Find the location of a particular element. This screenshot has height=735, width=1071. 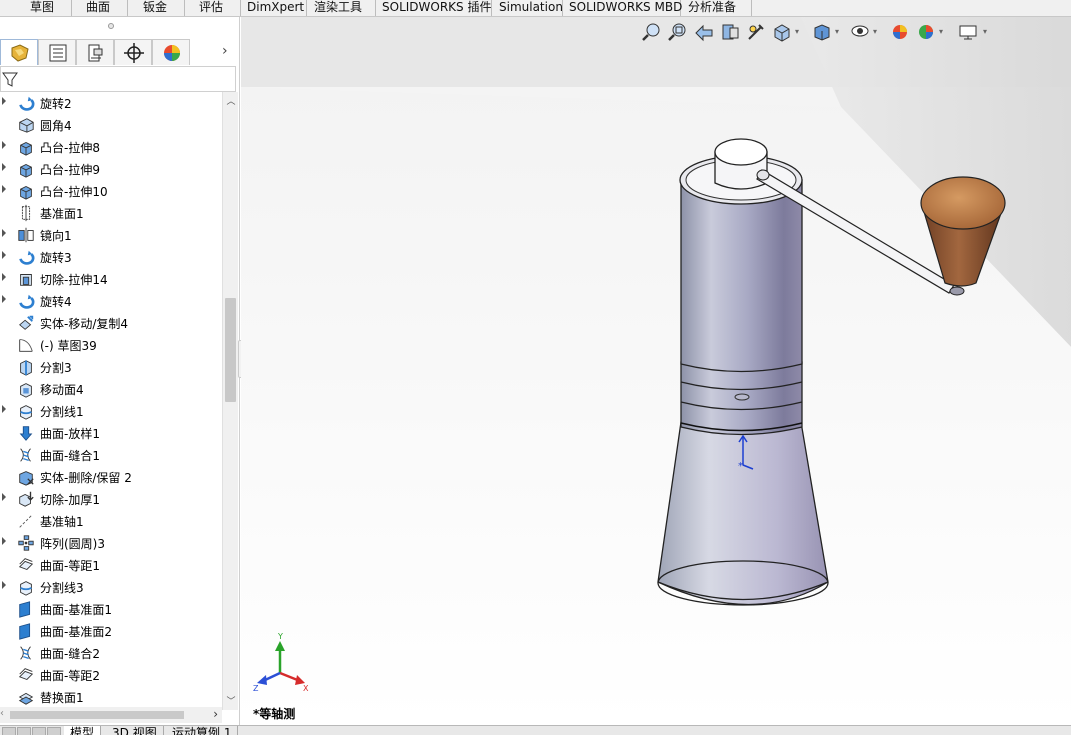

feature-tree-item: 实体-移动/复制4 is located at coordinates (111, 323).